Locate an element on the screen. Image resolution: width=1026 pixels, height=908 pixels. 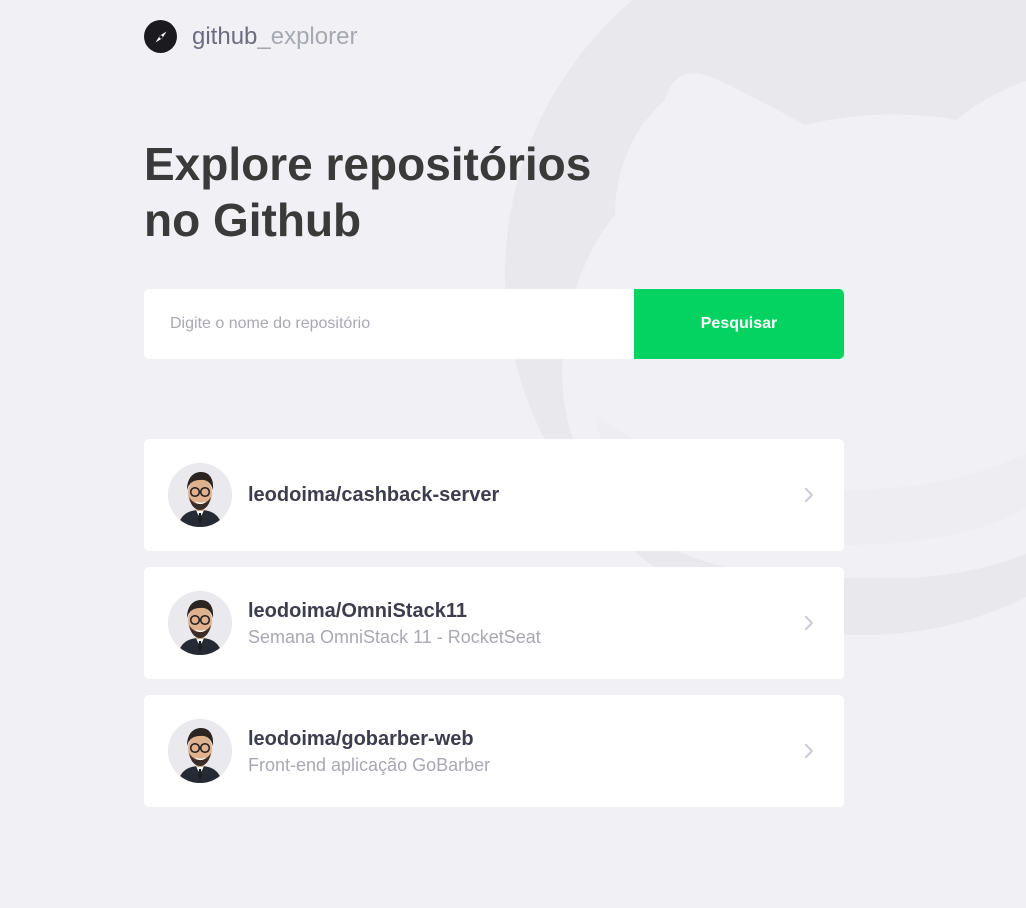
repository-name: leodoima/OmniStack11 is located at coordinates (357, 610).